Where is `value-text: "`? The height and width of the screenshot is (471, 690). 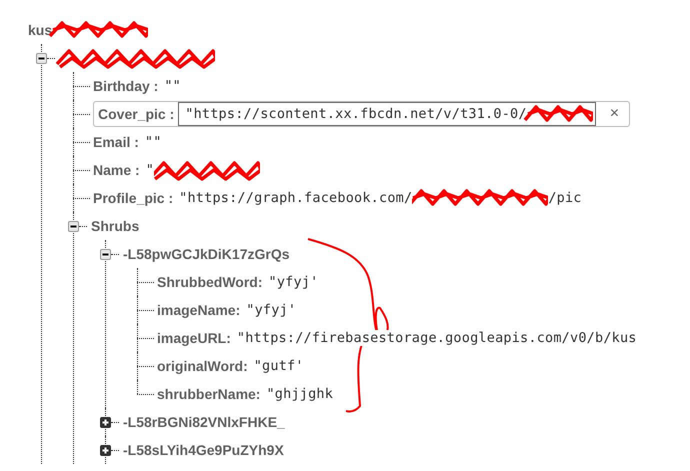 value-text: " is located at coordinates (150, 170).